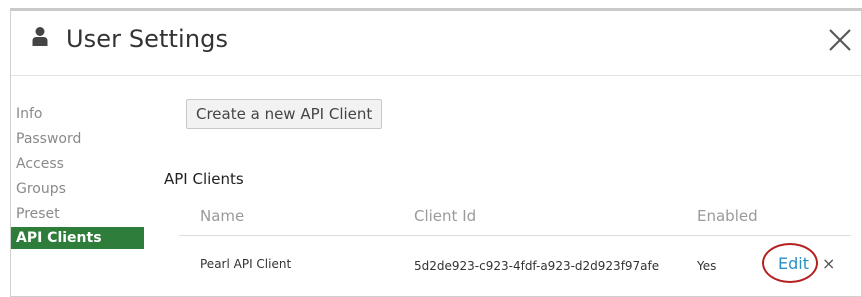  What do you see at coordinates (445, 216) in the screenshot?
I see `column-header-client-id: Client Id` at bounding box center [445, 216].